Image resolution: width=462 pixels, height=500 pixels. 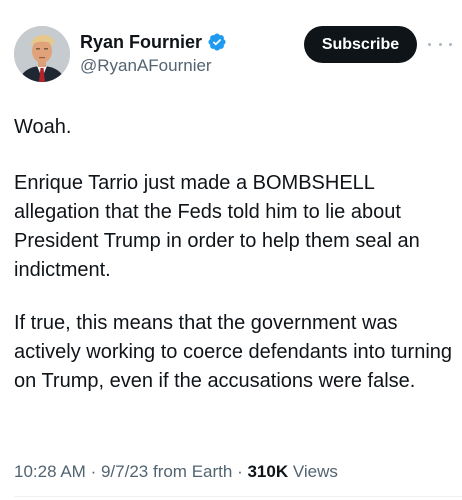 I want to click on author-handle: @RyanAFournier, so click(x=153, y=66).